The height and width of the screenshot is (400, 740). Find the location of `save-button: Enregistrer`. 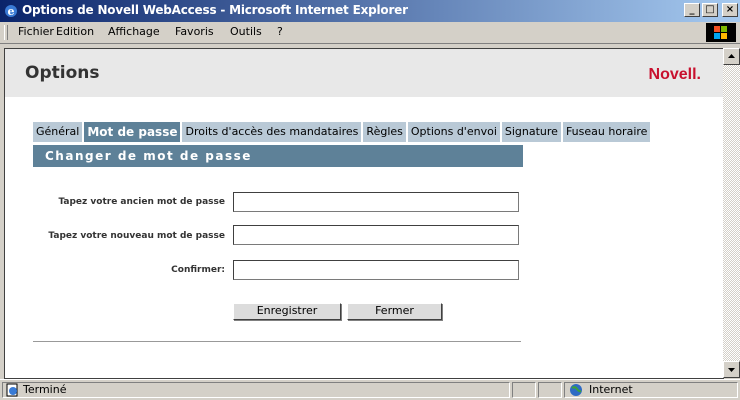

save-button: Enregistrer is located at coordinates (287, 311).